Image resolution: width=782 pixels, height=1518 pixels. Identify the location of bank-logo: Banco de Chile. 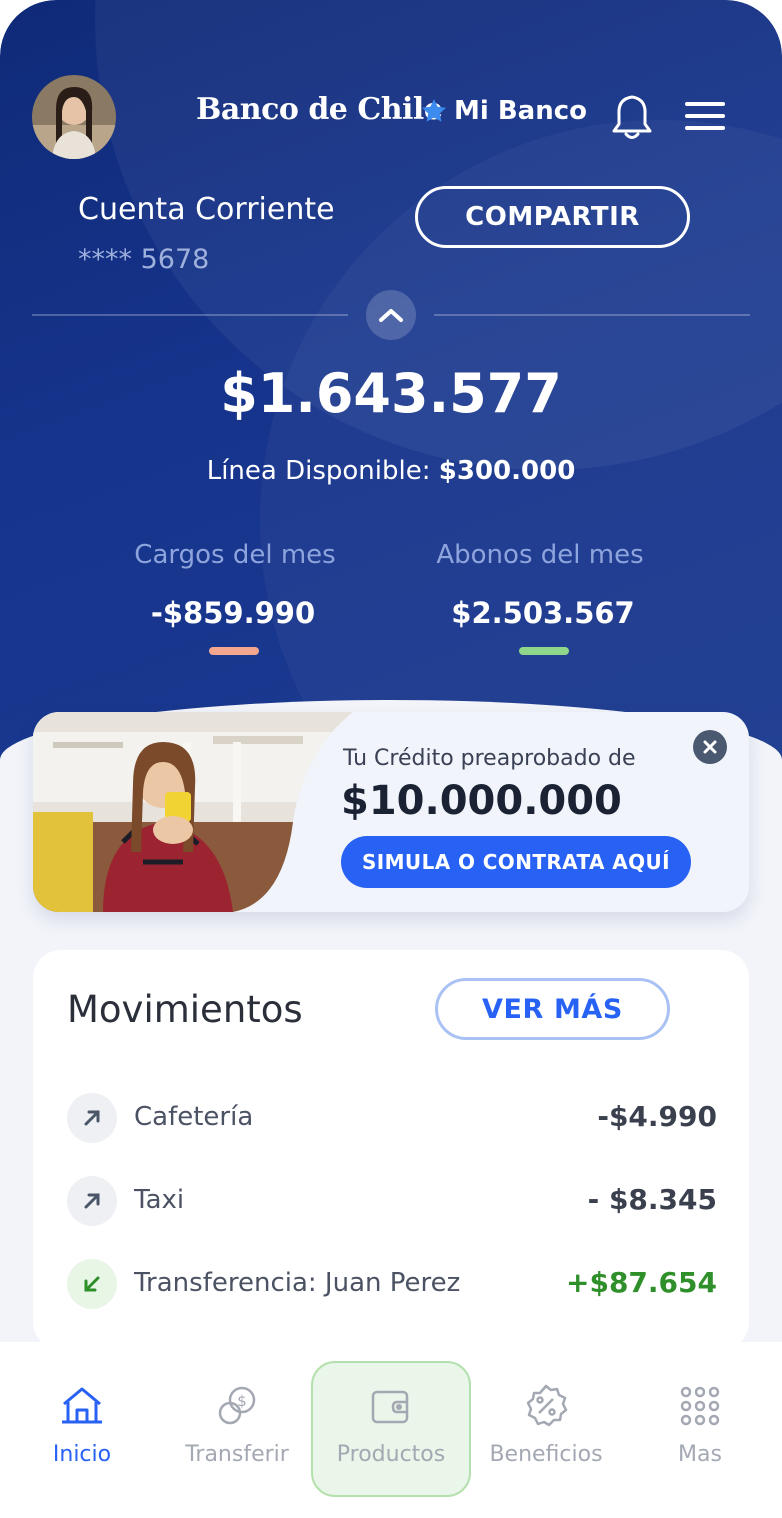
(319, 109).